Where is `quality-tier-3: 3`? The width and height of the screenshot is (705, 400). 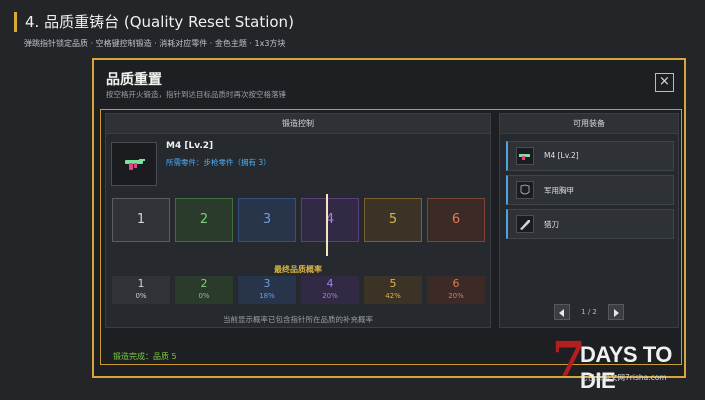 quality-tier-3: 3 is located at coordinates (267, 220).